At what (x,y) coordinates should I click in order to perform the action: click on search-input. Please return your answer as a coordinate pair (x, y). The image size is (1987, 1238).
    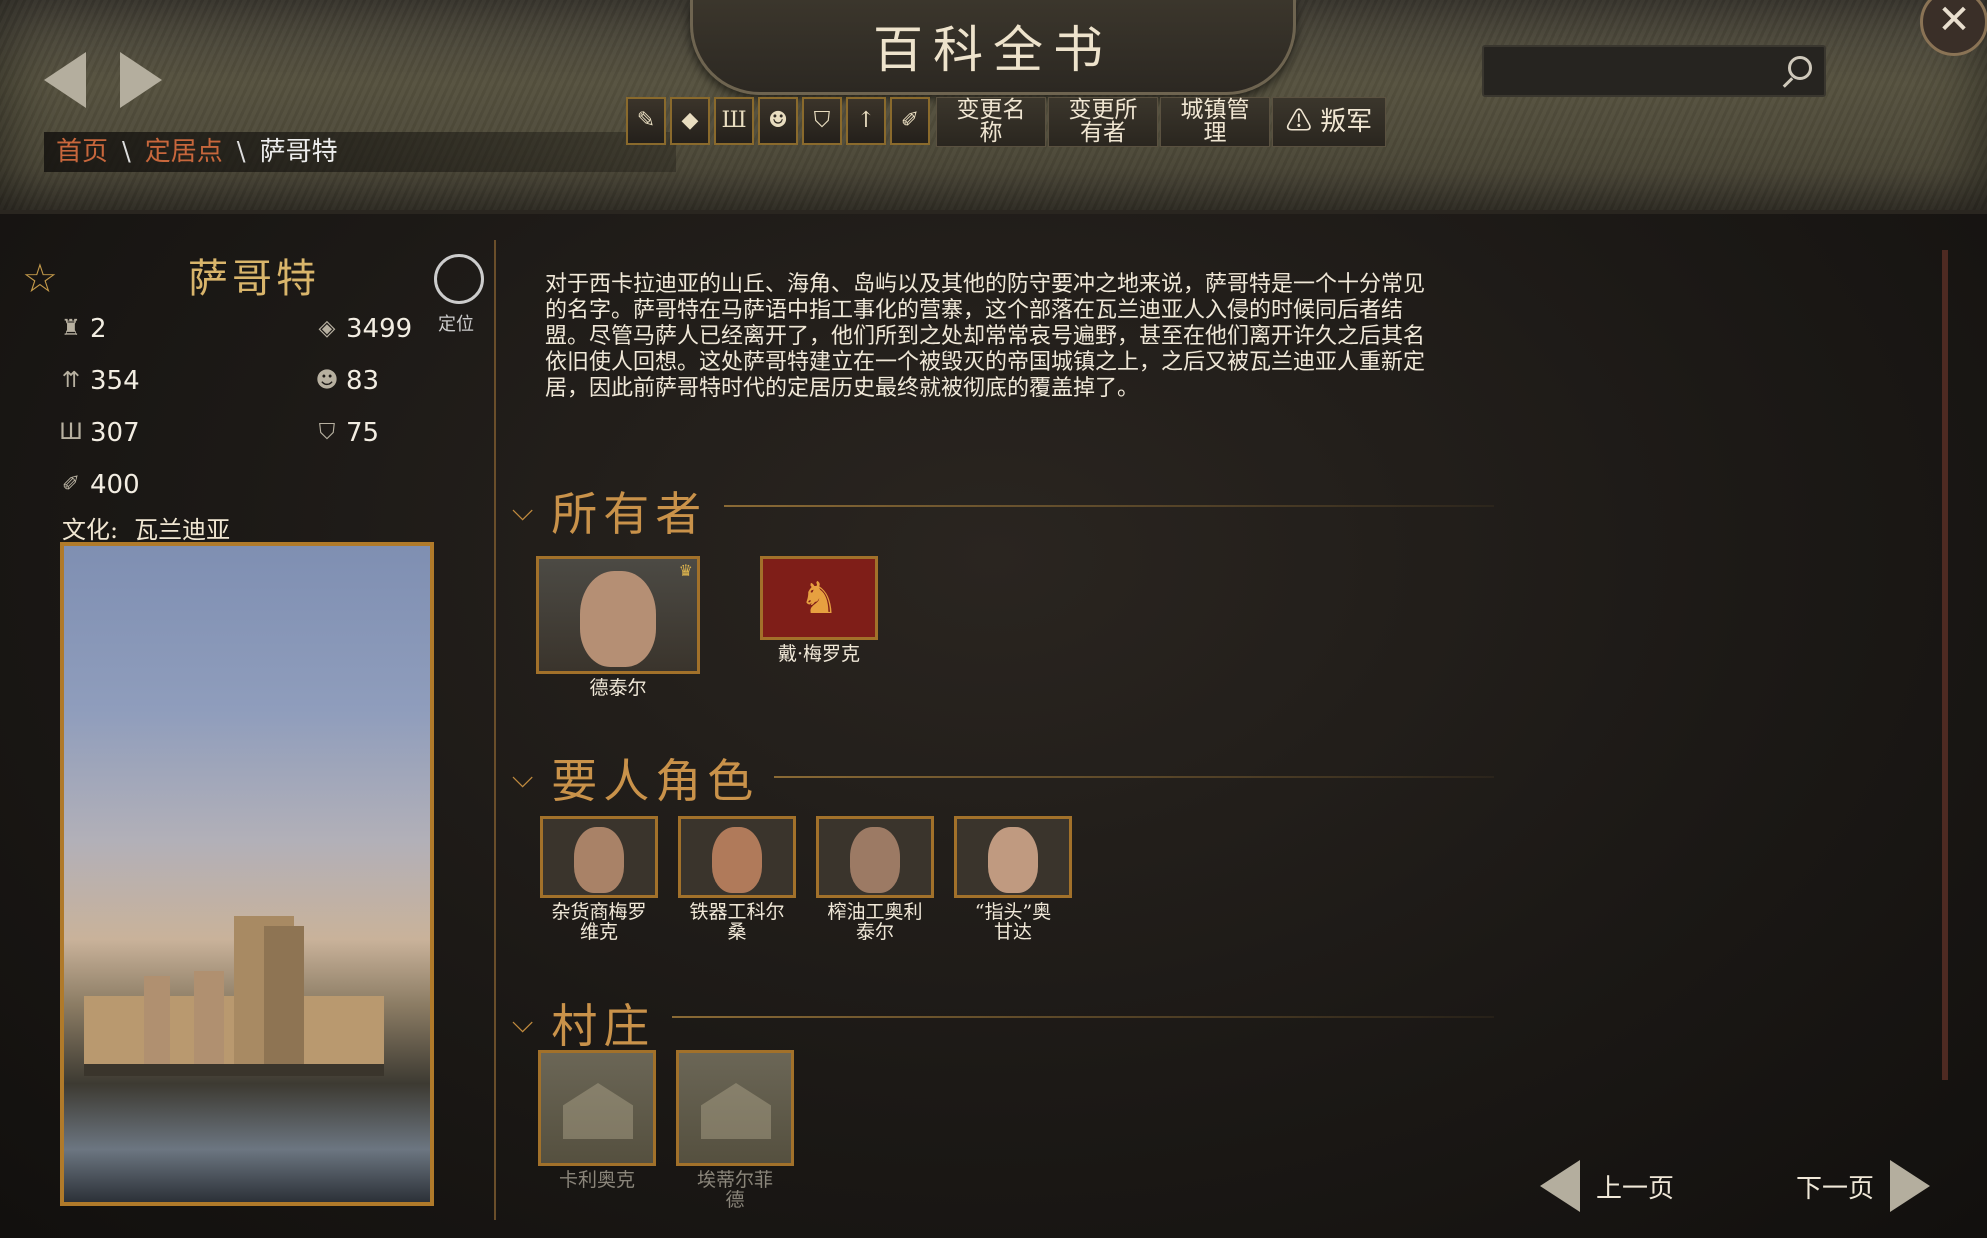
    Looking at the image, I should click on (1636, 70).